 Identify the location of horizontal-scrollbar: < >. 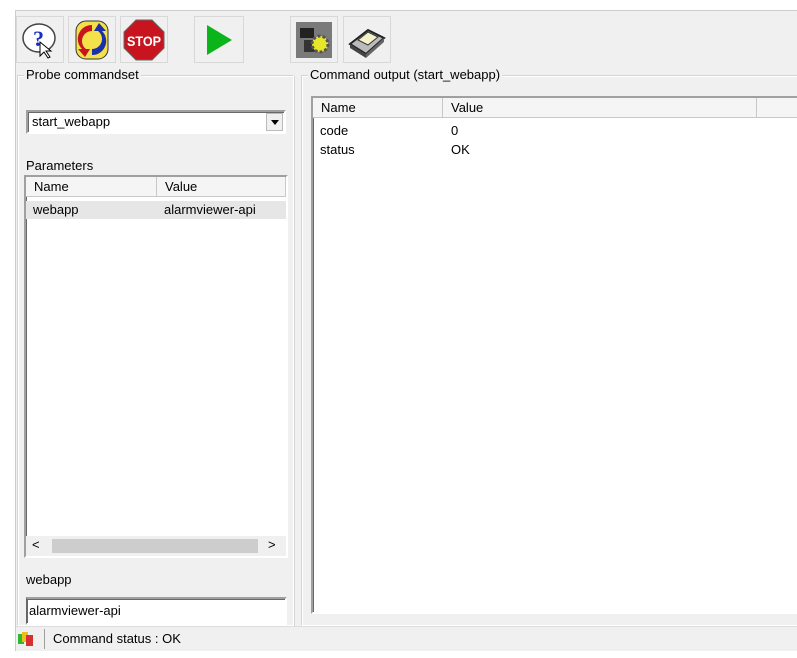
(156, 546).